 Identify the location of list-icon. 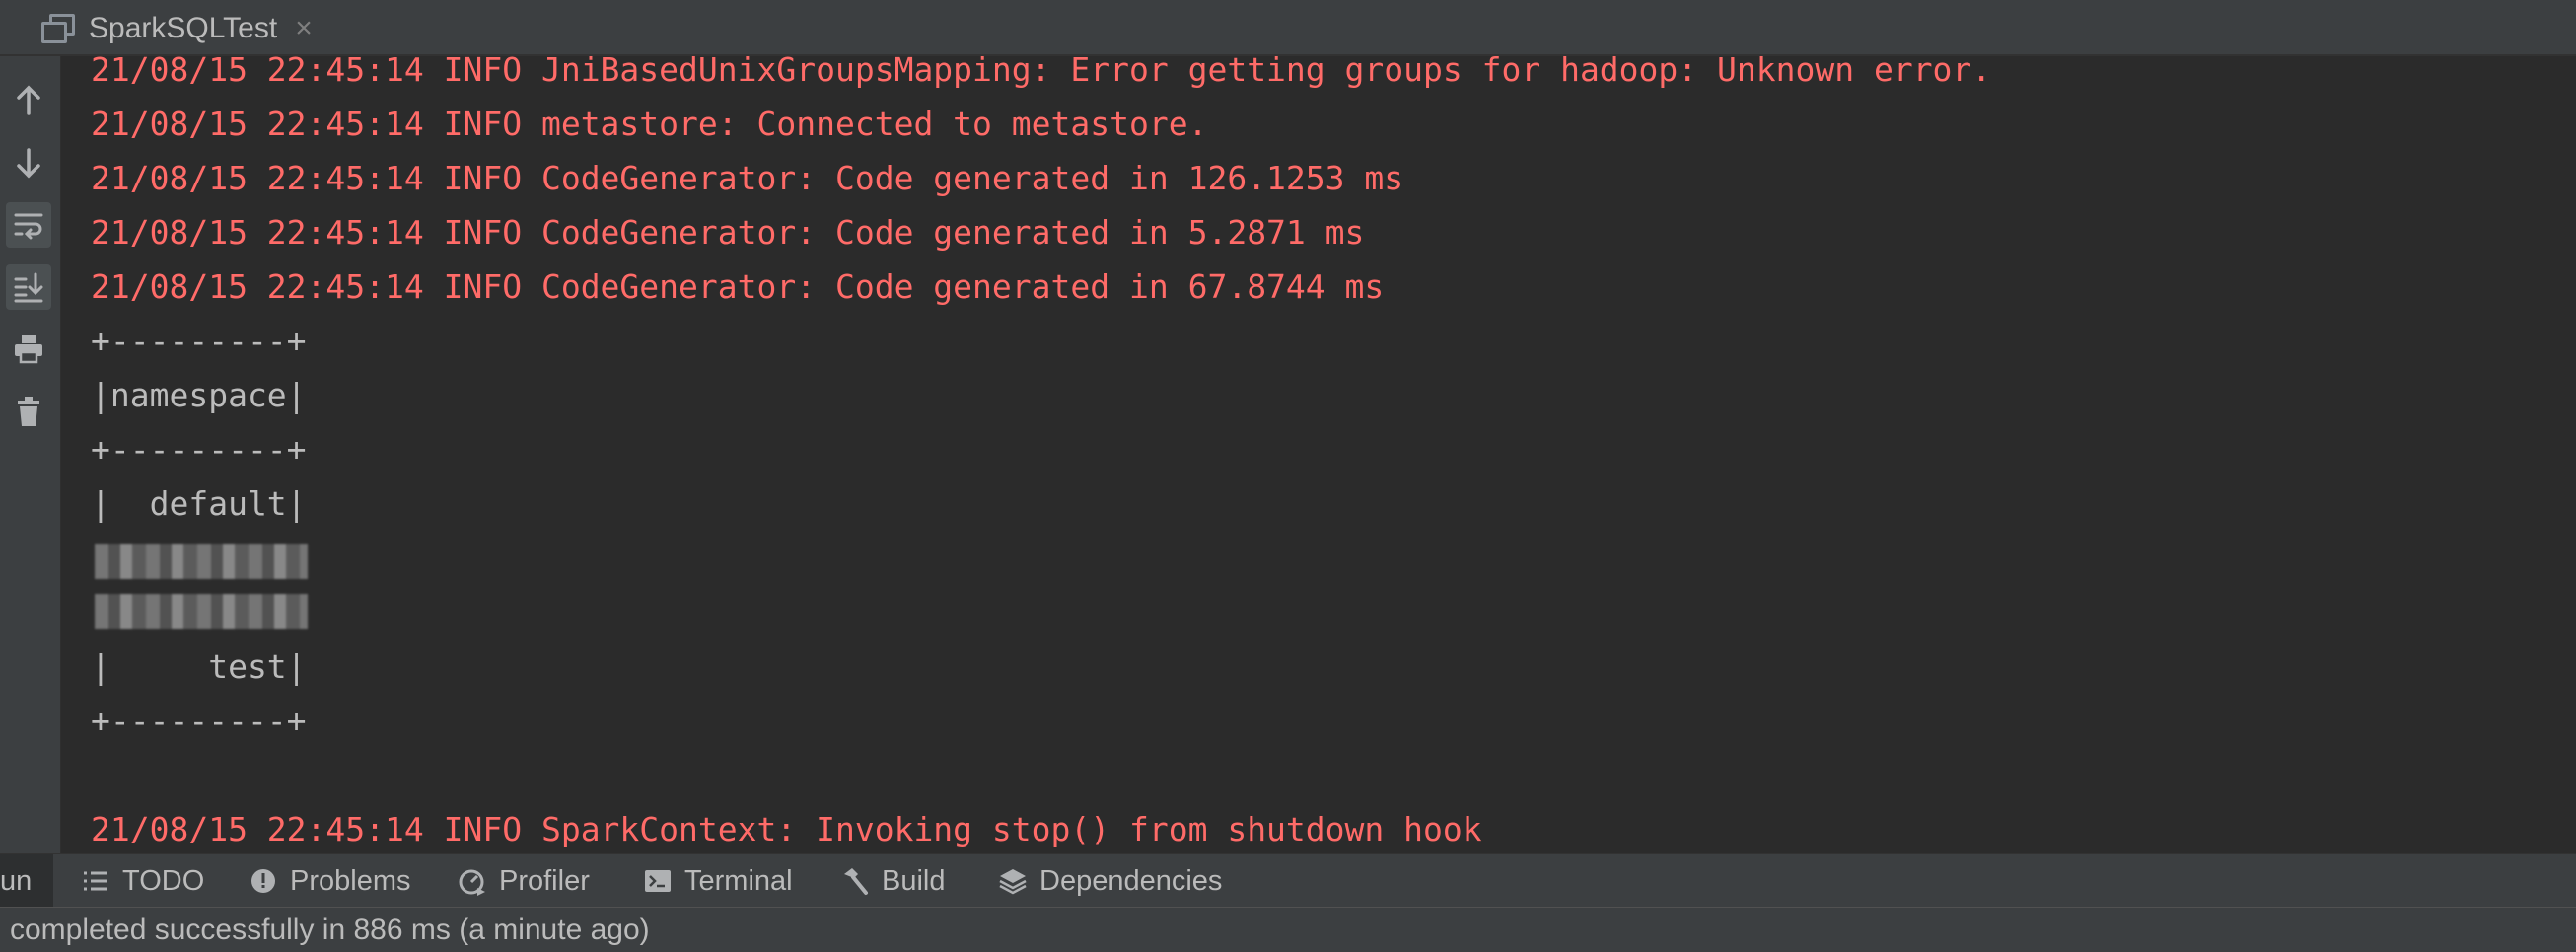
(95, 881).